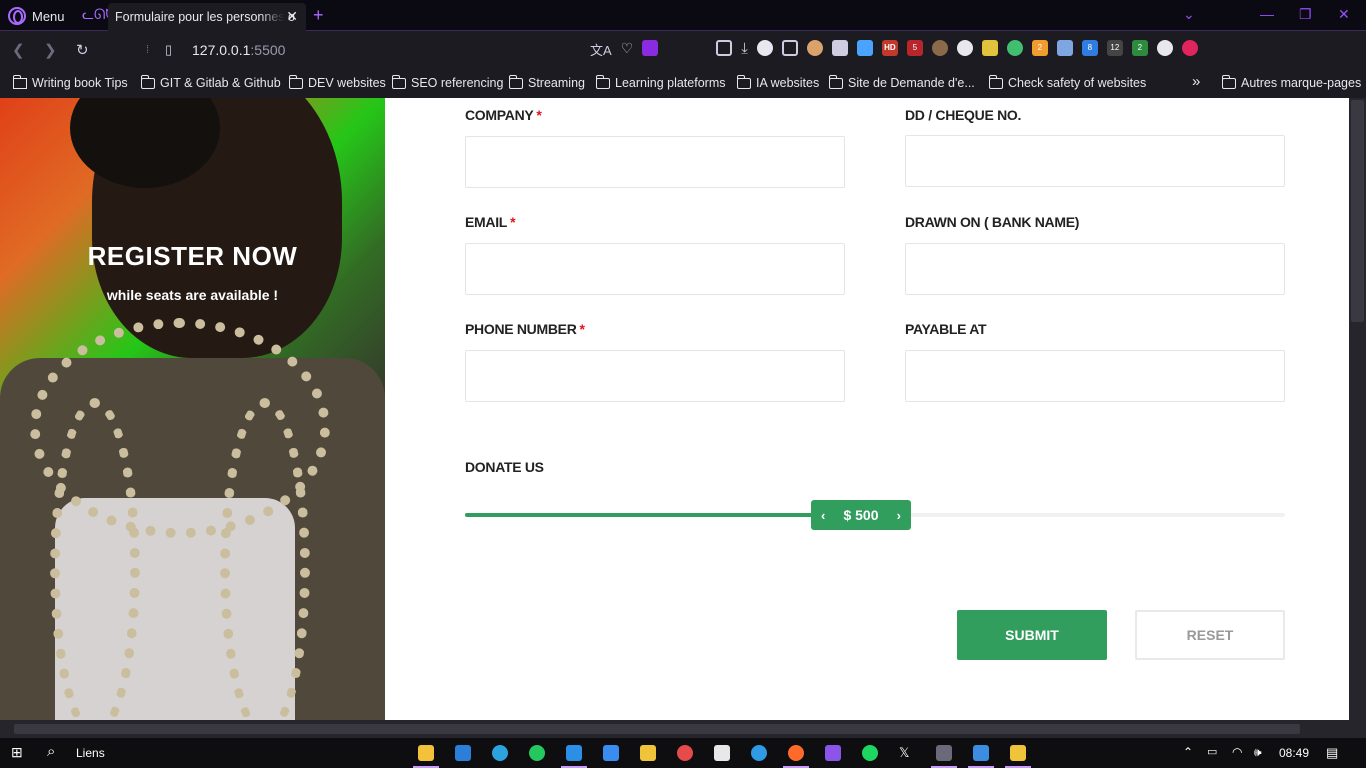  Describe the element at coordinates (601, 49) in the screenshot. I see `translate-icon: 文A` at that location.